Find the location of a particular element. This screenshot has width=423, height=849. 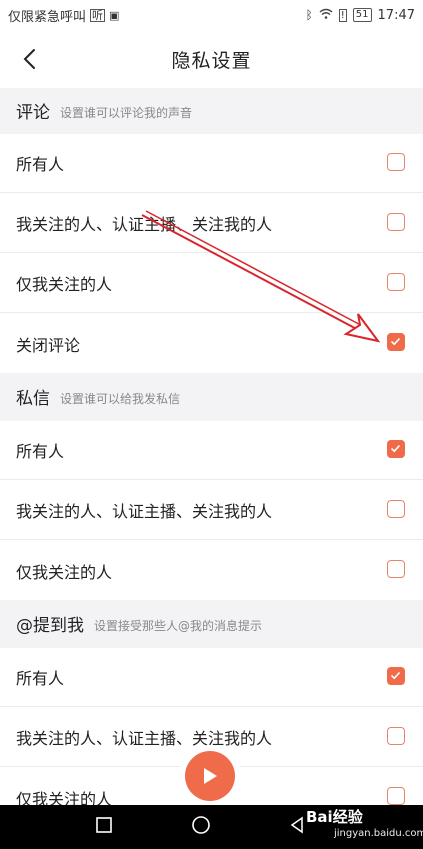

section-title: 评论 is located at coordinates (33, 113).